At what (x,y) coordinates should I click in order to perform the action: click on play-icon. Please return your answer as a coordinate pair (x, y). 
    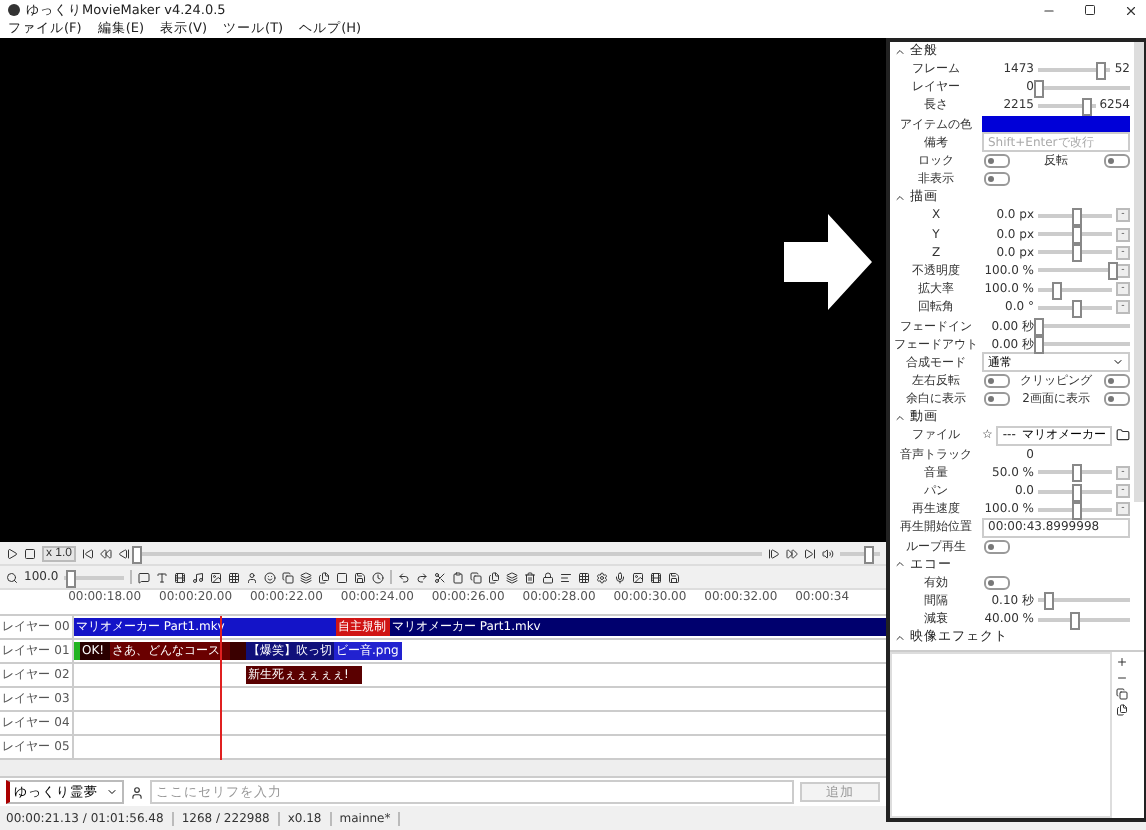
    Looking at the image, I should click on (12, 553).